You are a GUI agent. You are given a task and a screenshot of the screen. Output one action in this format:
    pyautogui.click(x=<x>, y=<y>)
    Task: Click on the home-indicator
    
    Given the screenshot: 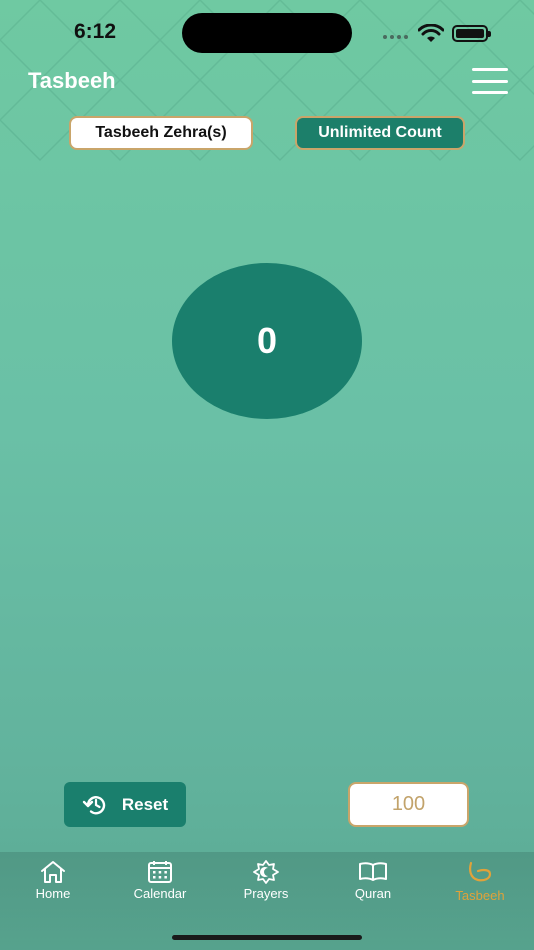 What is the action you would take?
    pyautogui.click(x=267, y=937)
    